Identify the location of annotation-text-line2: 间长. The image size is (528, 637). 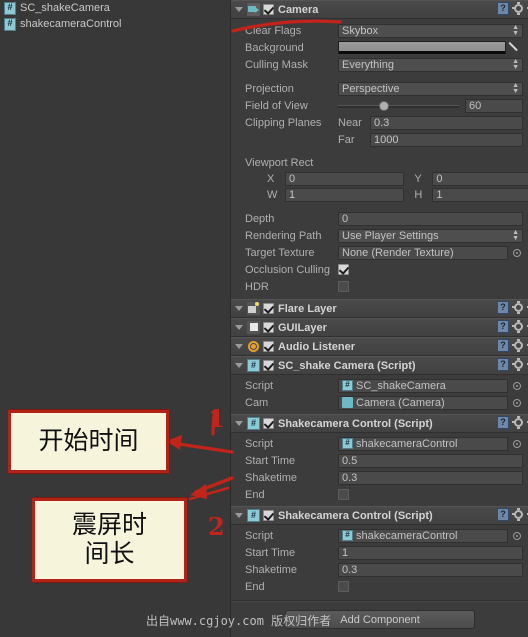
(109, 553).